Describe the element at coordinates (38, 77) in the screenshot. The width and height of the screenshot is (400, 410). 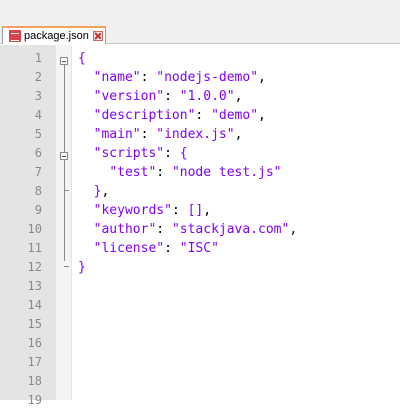
I see `line-number: 2` at that location.